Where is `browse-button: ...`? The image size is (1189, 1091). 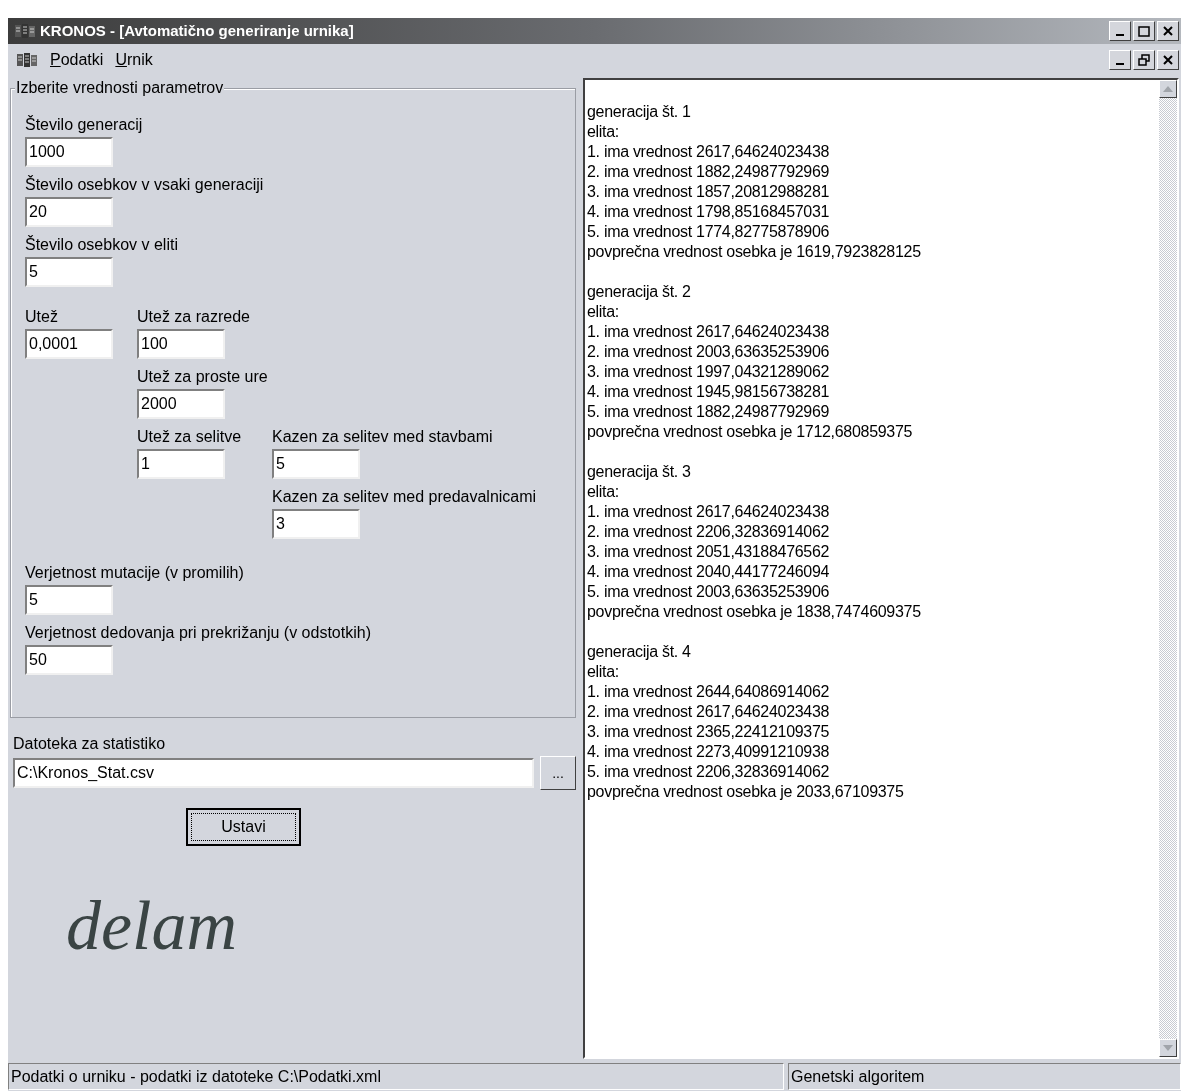
browse-button: ... is located at coordinates (558, 773).